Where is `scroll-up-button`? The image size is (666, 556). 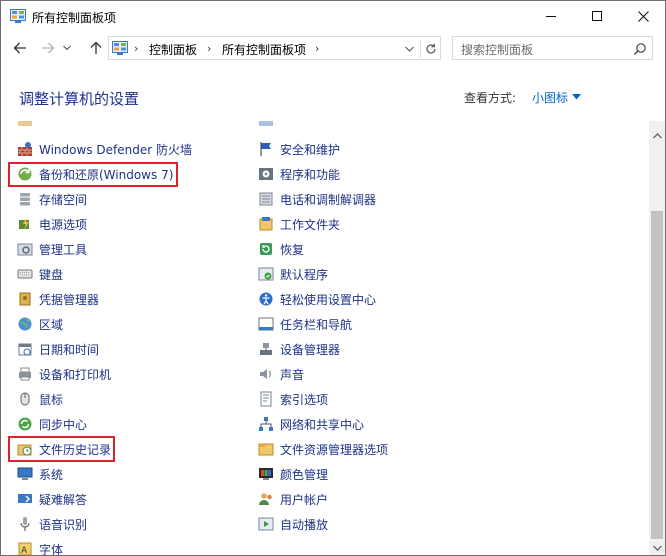
scroll-up-button is located at coordinates (657, 136).